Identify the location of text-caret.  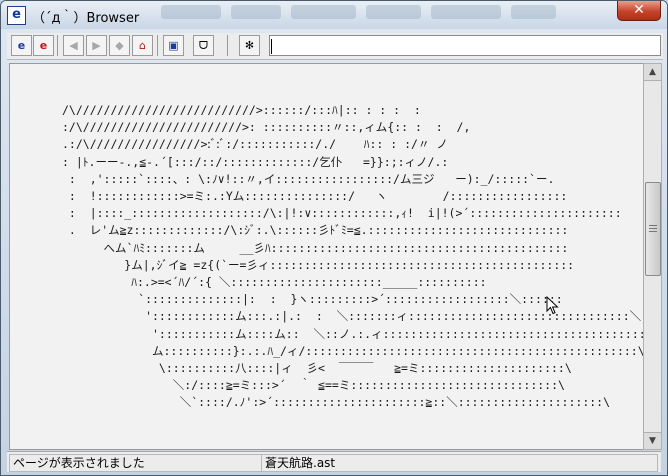
(271, 46).